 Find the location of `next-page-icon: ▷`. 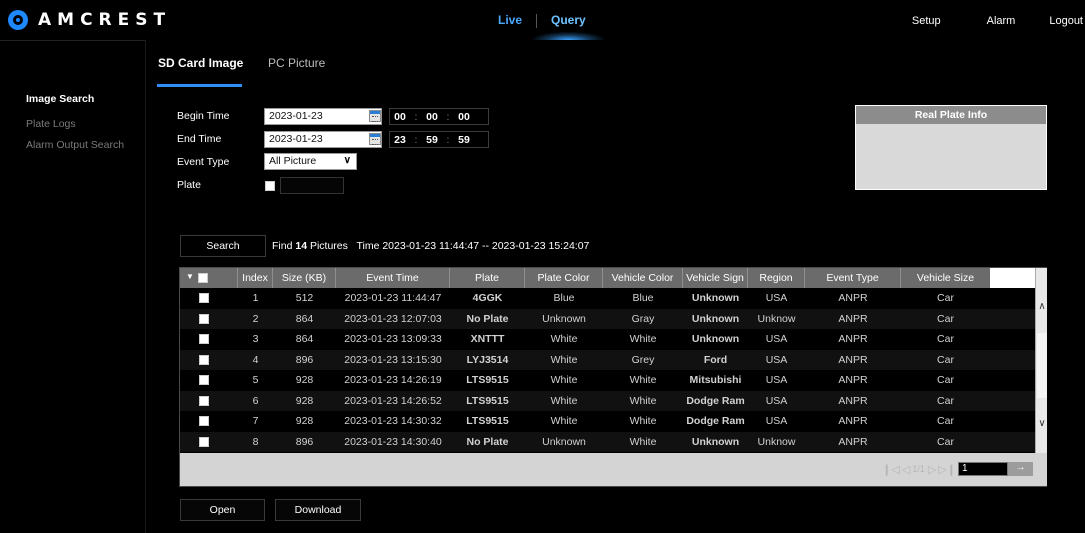

next-page-icon: ▷ is located at coordinates (932, 469).